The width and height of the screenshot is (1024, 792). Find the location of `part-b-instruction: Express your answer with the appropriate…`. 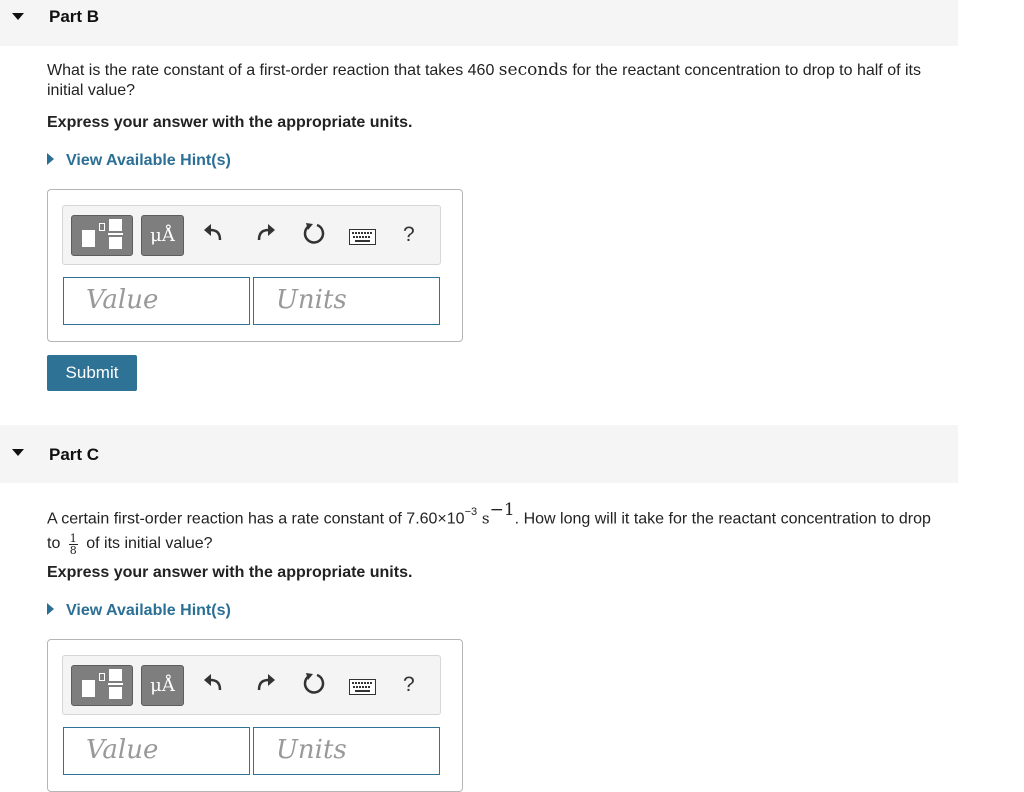

part-b-instruction: Express your answer with the appropriate… is located at coordinates (230, 122).